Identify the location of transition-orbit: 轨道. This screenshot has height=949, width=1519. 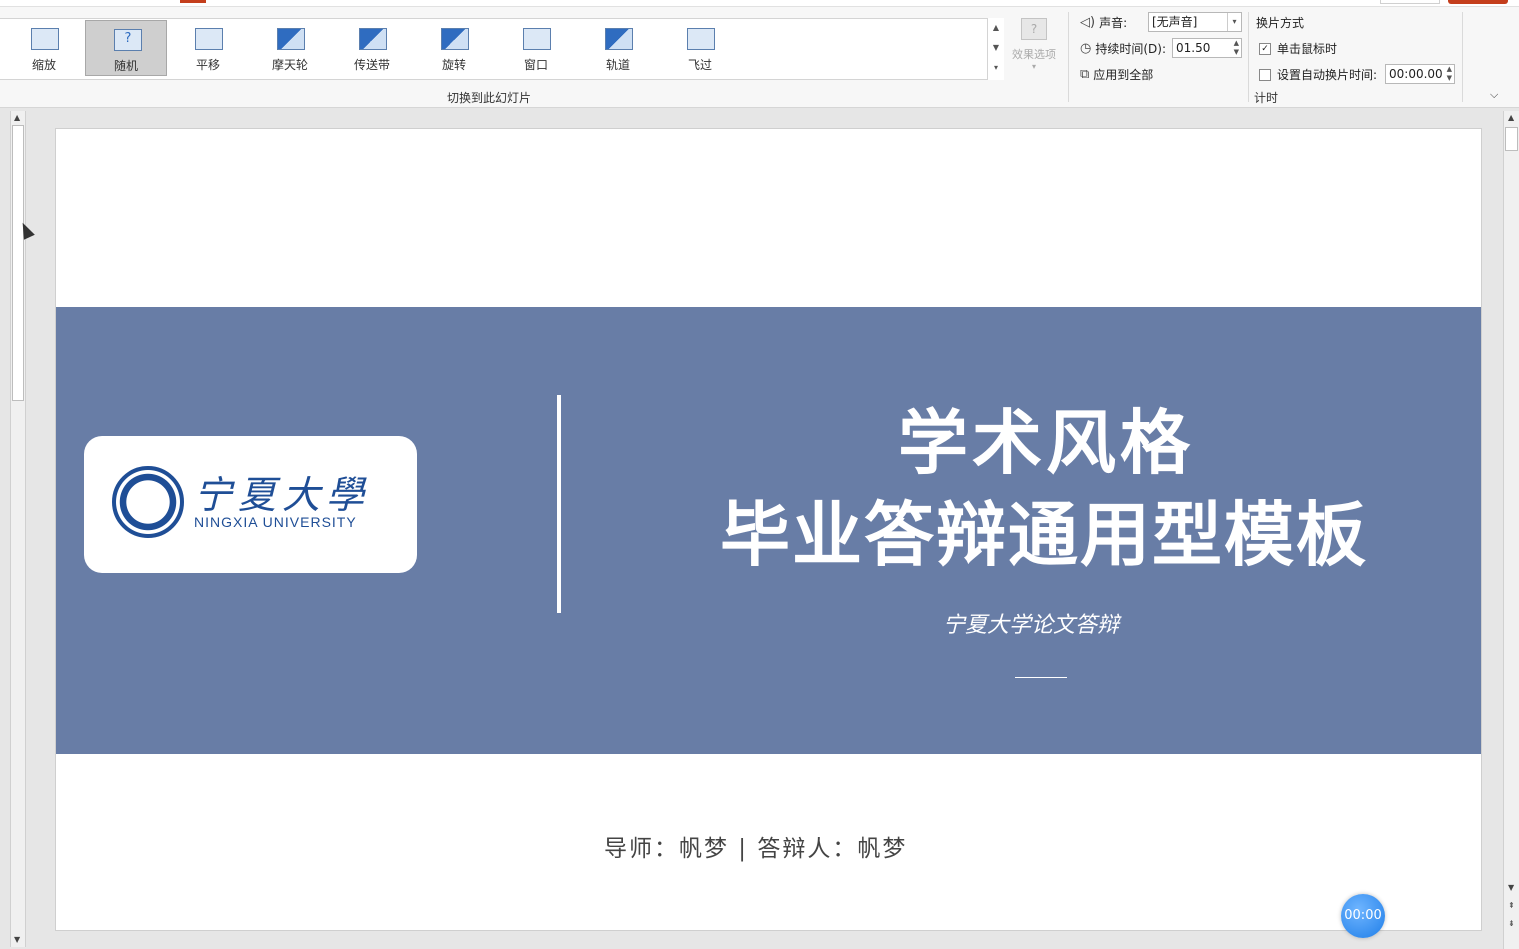
(618, 48).